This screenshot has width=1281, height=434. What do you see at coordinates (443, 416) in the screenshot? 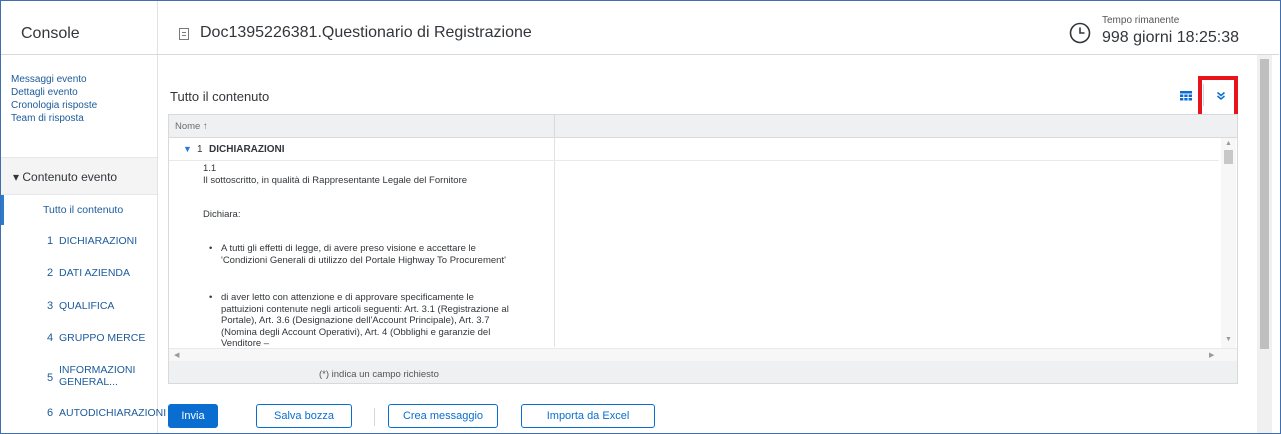
I see `create-message-button: Crea messaggio` at bounding box center [443, 416].